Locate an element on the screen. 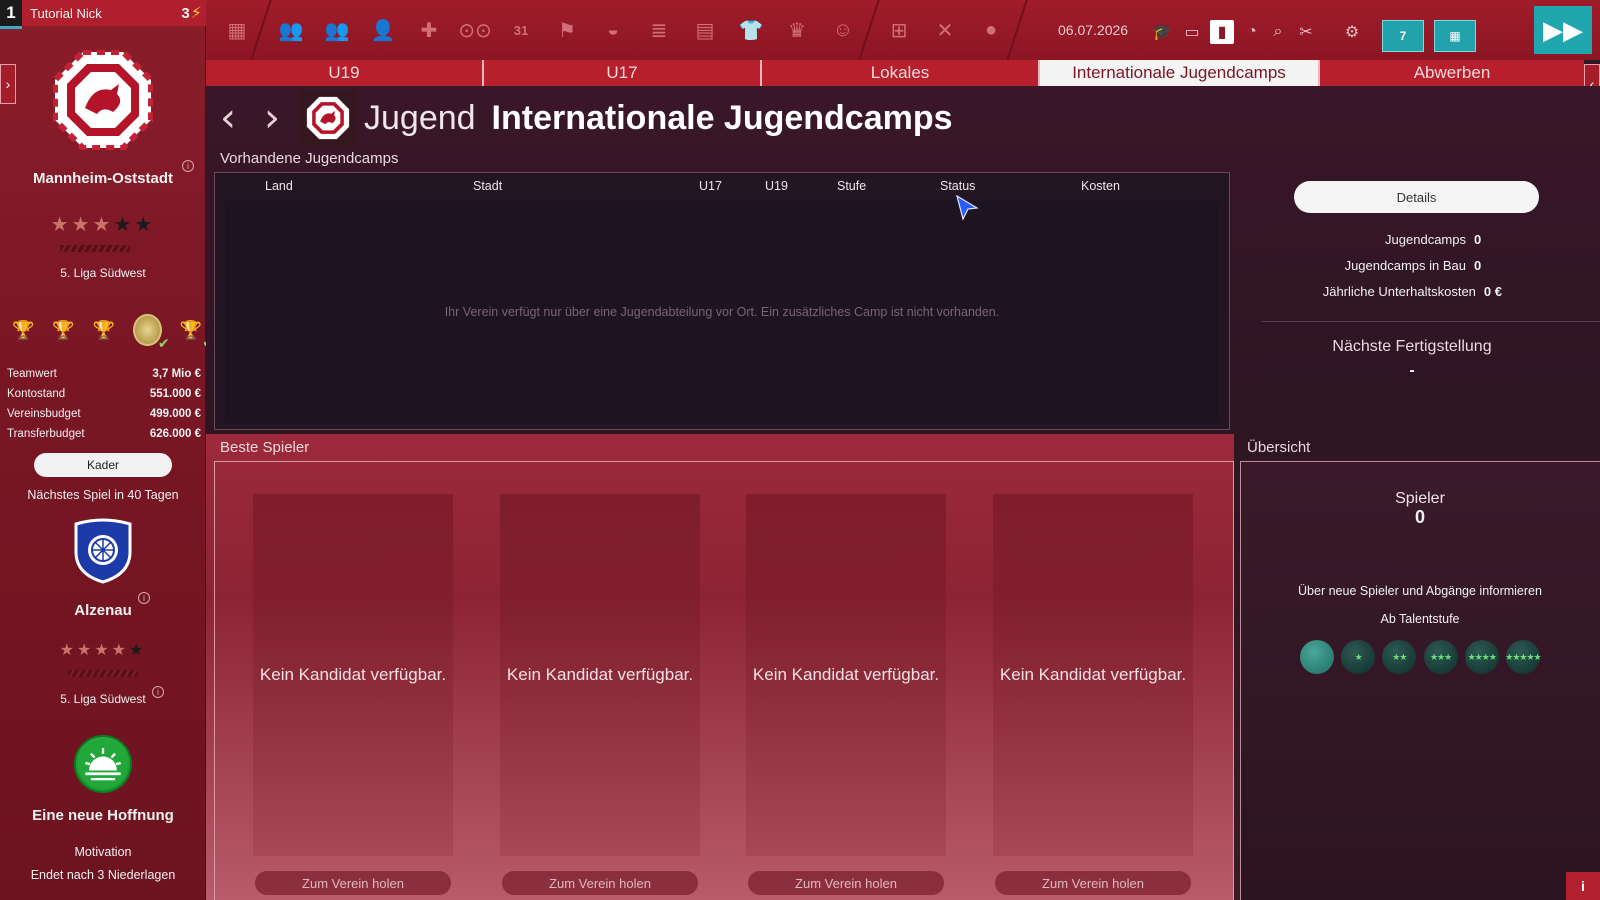 The width and height of the screenshot is (1600, 900). user-name: Tutorial Nick is located at coordinates (101, 13).